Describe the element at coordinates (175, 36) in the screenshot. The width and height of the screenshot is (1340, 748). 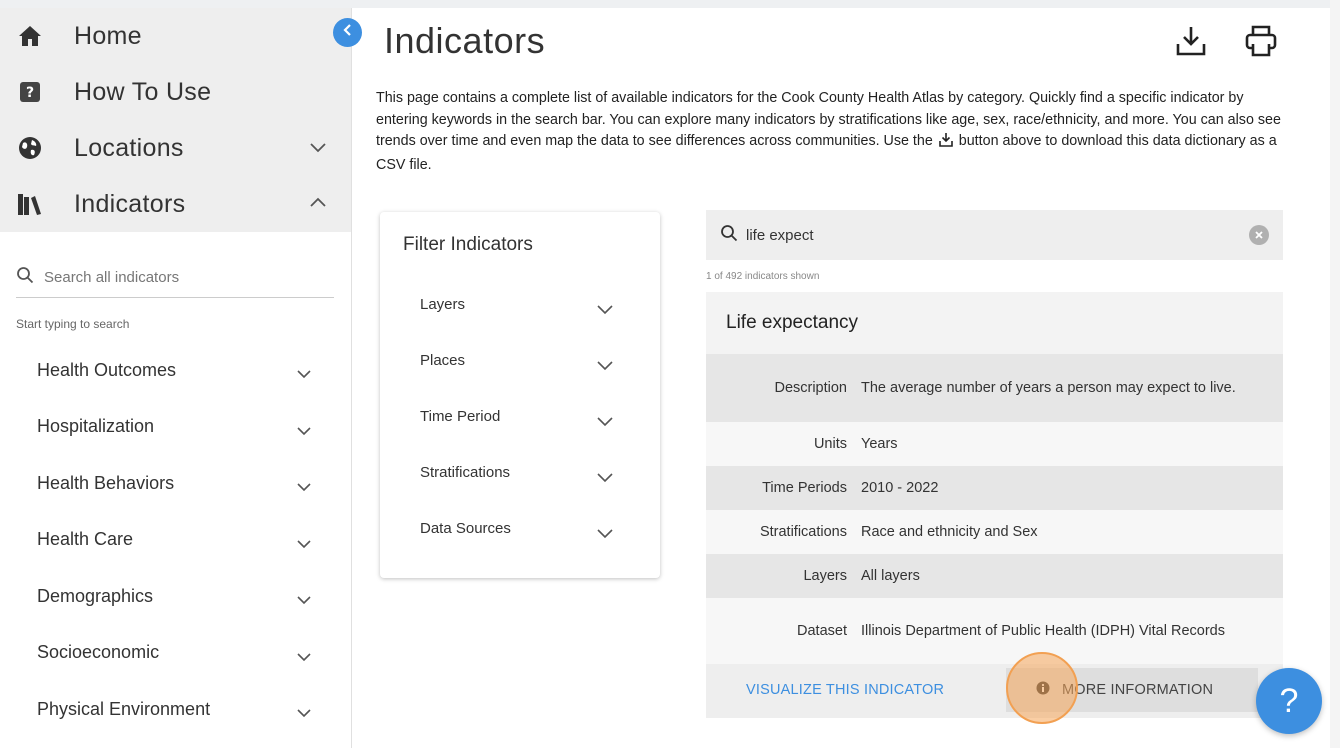
I see `sidebar-item-home: Home` at that location.